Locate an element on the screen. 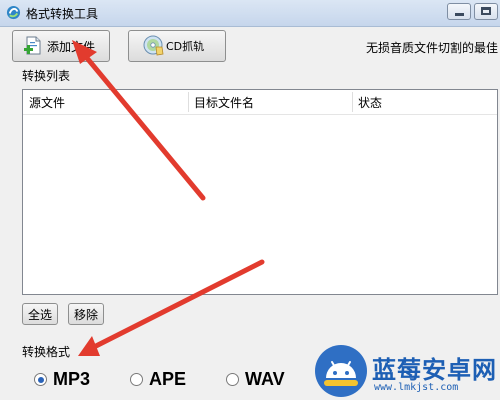 Image resolution: width=500 pixels, height=400 pixels. column-target-filename: 目标文件名 is located at coordinates (224, 102).